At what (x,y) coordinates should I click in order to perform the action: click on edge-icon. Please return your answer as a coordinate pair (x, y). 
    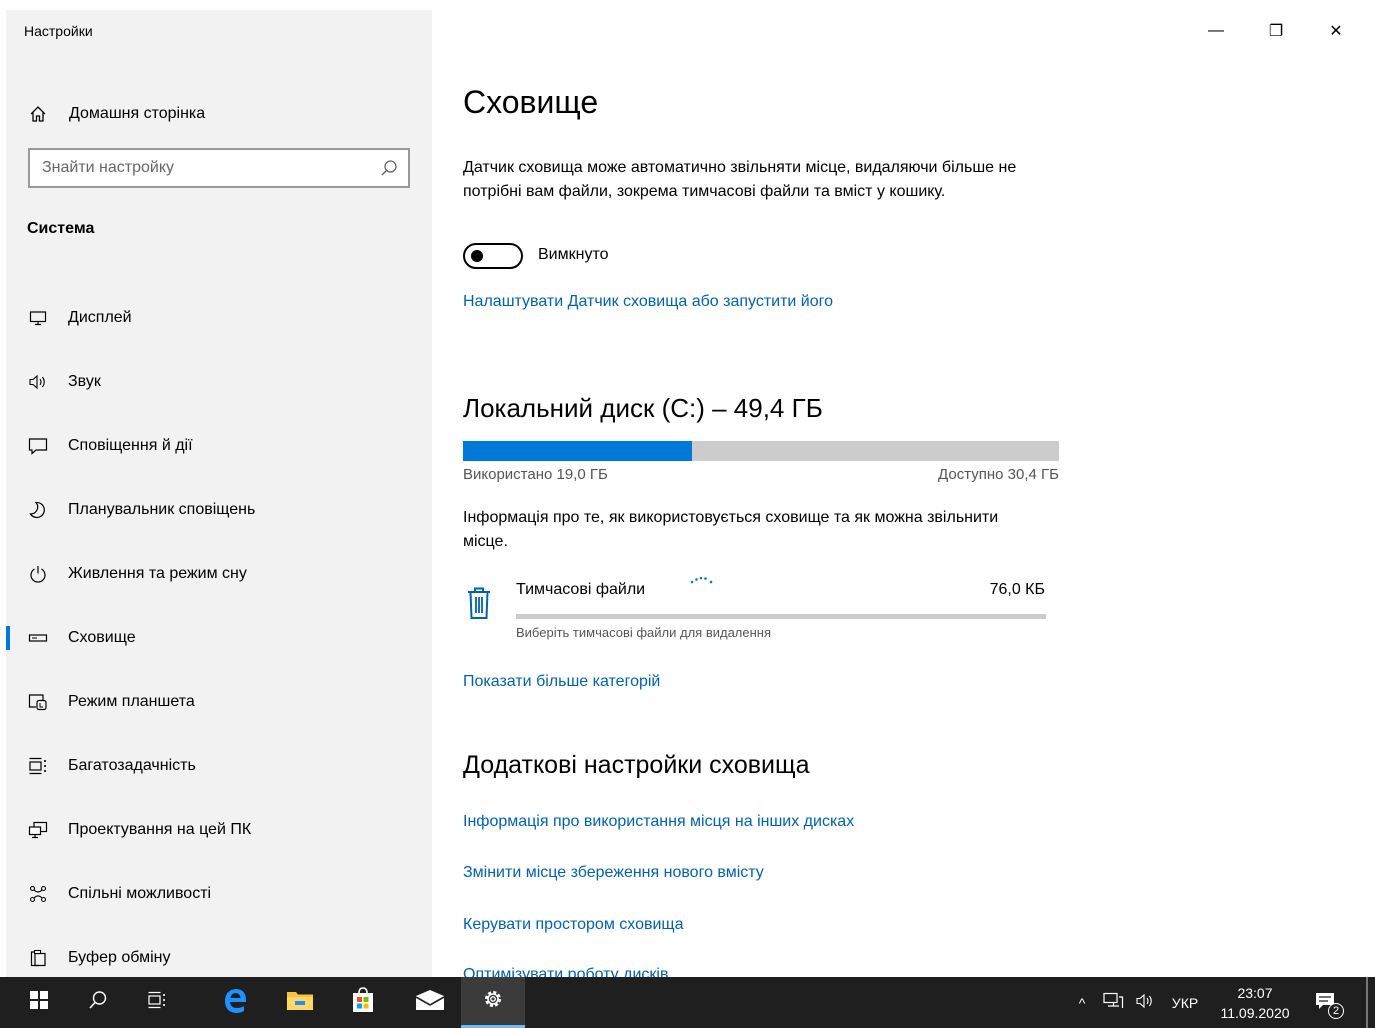
    Looking at the image, I should click on (235, 1002).